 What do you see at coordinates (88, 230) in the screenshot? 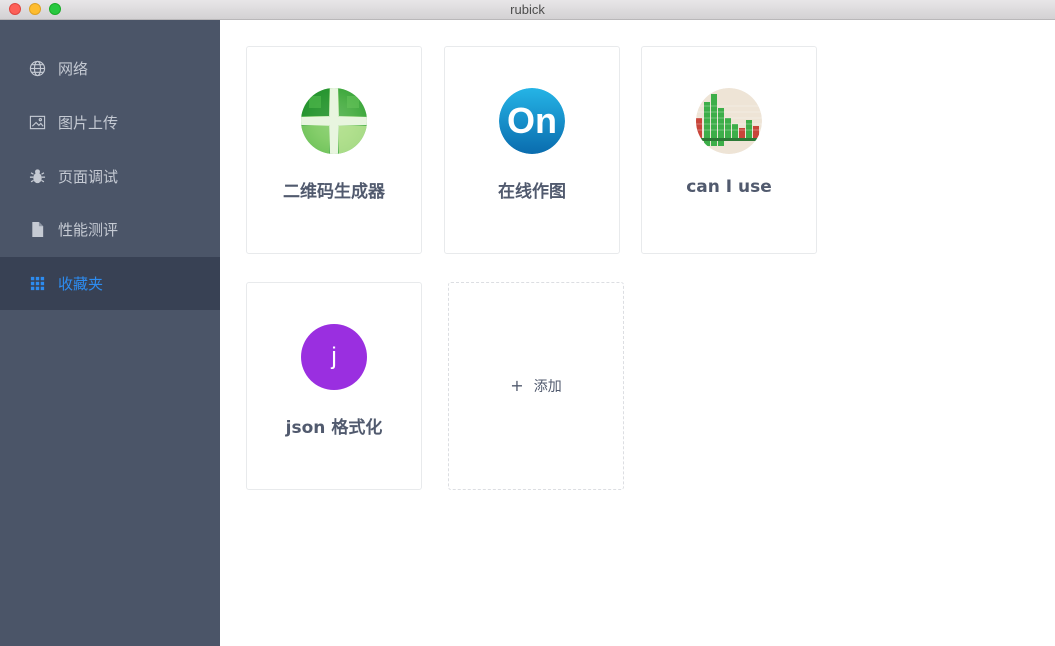
I see `sidebar-item-label: 性能测评` at bounding box center [88, 230].